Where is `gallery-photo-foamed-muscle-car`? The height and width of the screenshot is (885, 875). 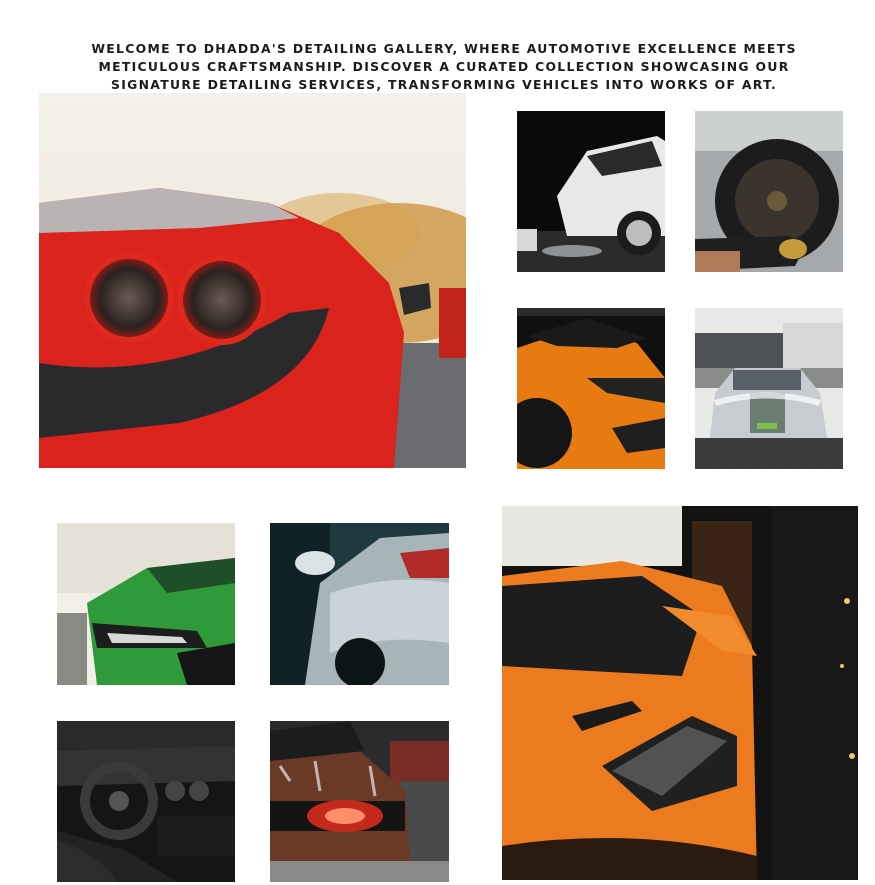
gallery-photo-foamed-muscle-car is located at coordinates (769, 388).